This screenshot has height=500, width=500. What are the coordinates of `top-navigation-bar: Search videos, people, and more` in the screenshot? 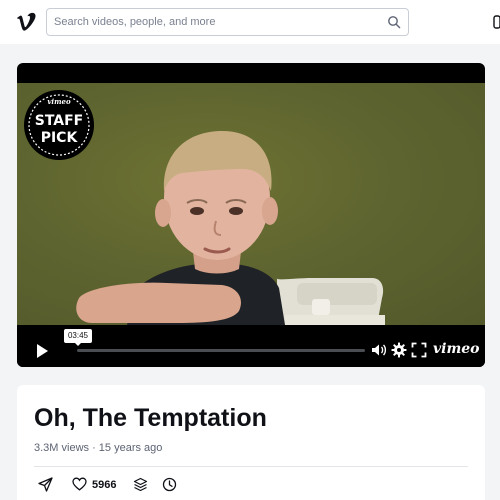 It's located at (250, 22).